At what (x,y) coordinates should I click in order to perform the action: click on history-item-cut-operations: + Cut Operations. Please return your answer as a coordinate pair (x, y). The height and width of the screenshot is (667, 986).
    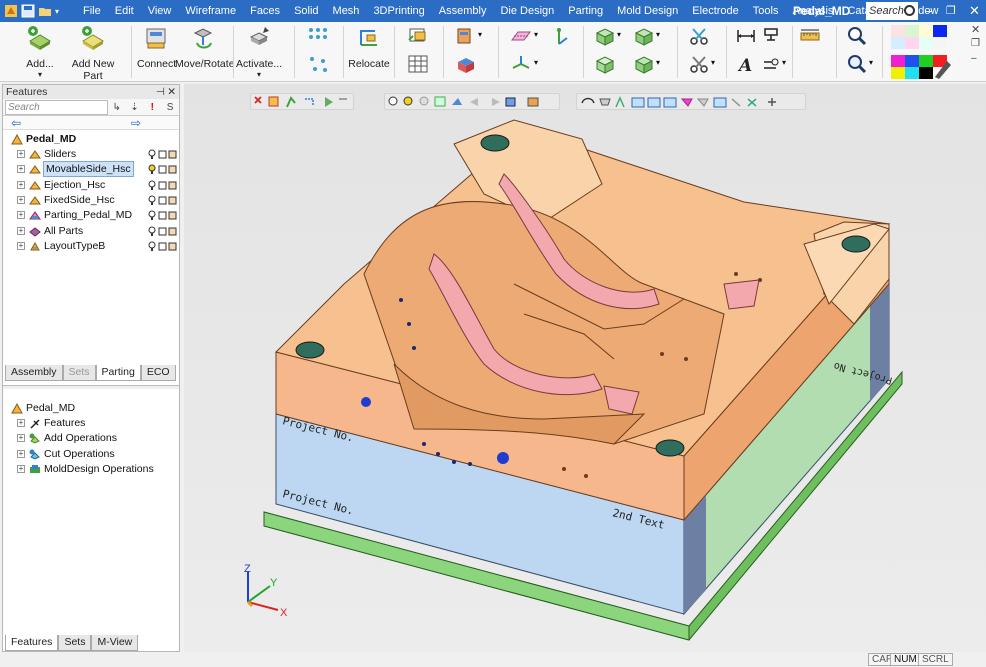
    Looking at the image, I should click on (91, 454).